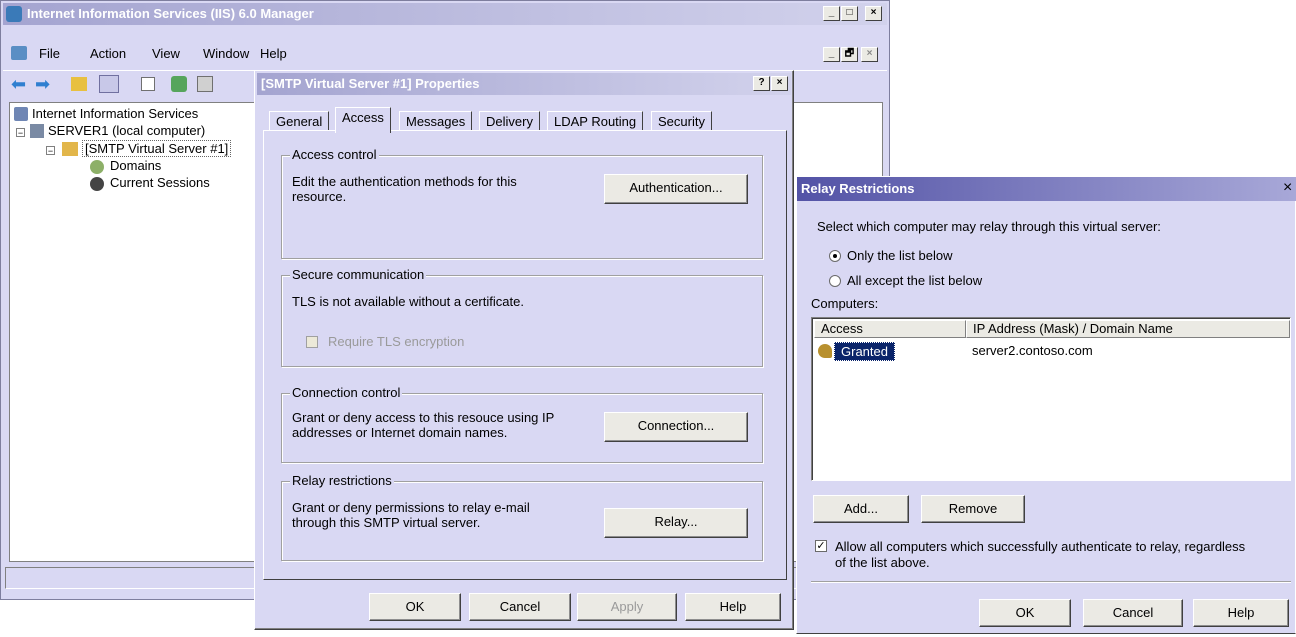 The height and width of the screenshot is (637, 1296). What do you see at coordinates (109, 84) in the screenshot?
I see `show-tree-icon` at bounding box center [109, 84].